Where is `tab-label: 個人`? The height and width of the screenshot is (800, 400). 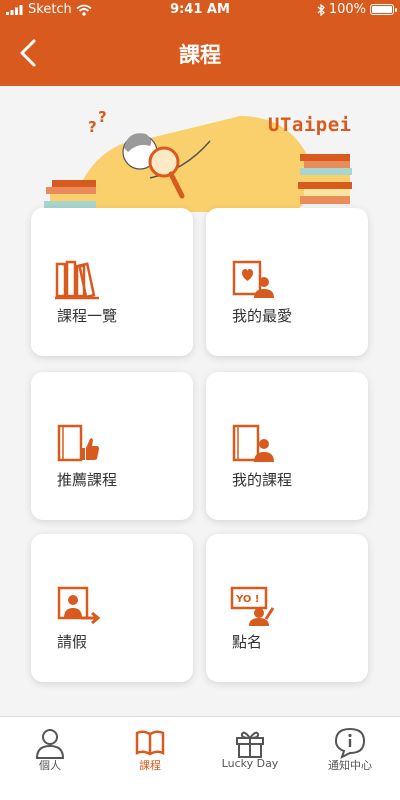
tab-label: 個人 is located at coordinates (50, 765).